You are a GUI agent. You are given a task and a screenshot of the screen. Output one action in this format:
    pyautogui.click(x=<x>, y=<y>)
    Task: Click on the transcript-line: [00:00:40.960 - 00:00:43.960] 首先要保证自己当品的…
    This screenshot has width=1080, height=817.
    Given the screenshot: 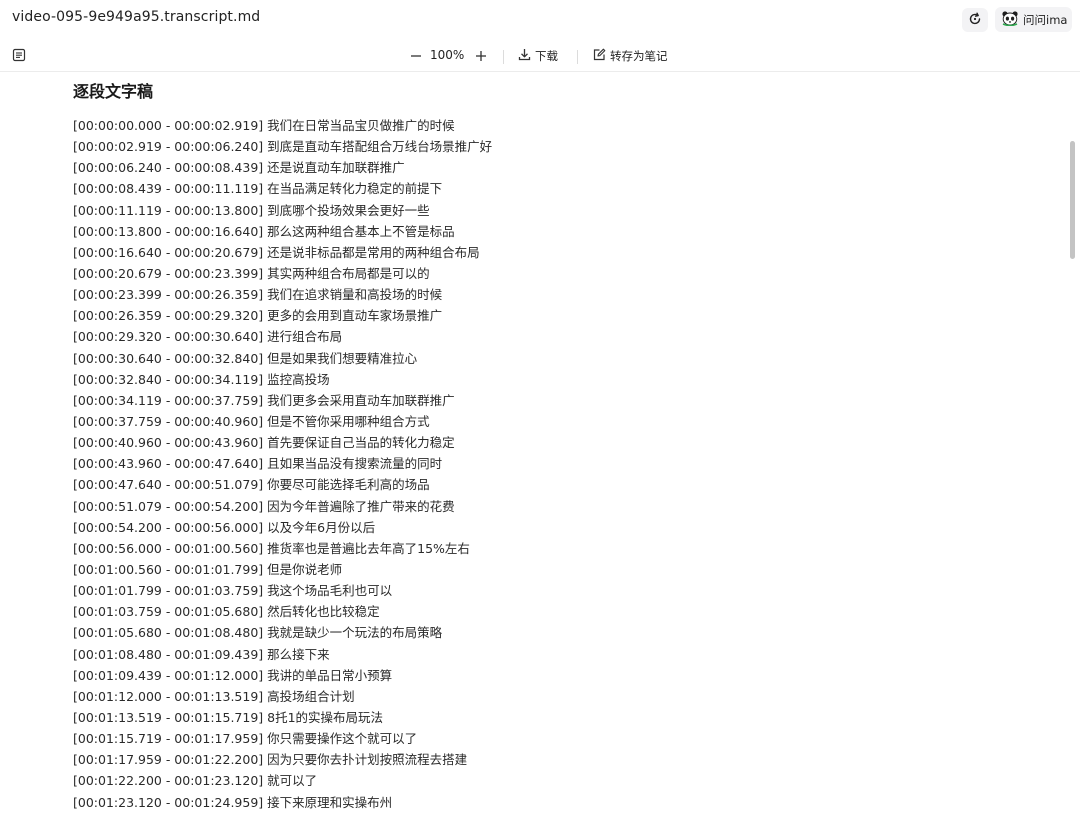 What is the action you would take?
    pyautogui.click(x=264, y=443)
    